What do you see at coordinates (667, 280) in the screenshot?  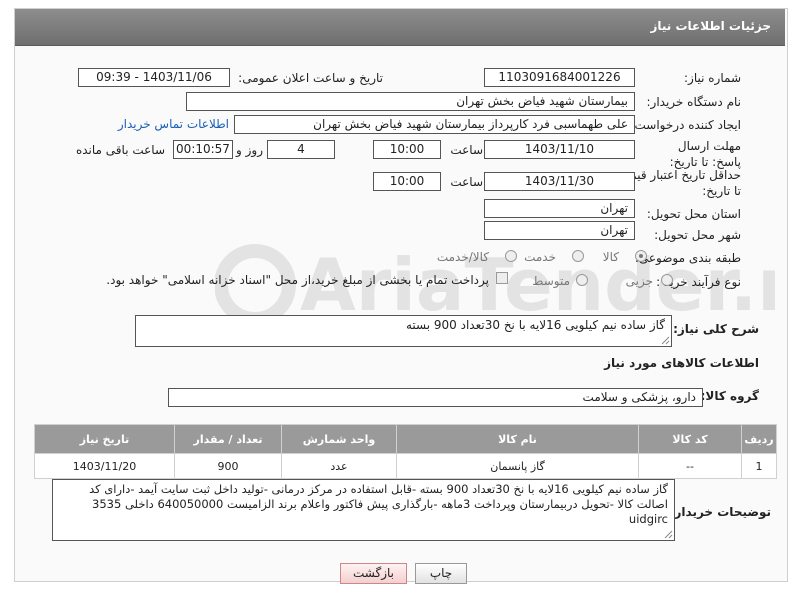 I see `purchase-minor-radio` at bounding box center [667, 280].